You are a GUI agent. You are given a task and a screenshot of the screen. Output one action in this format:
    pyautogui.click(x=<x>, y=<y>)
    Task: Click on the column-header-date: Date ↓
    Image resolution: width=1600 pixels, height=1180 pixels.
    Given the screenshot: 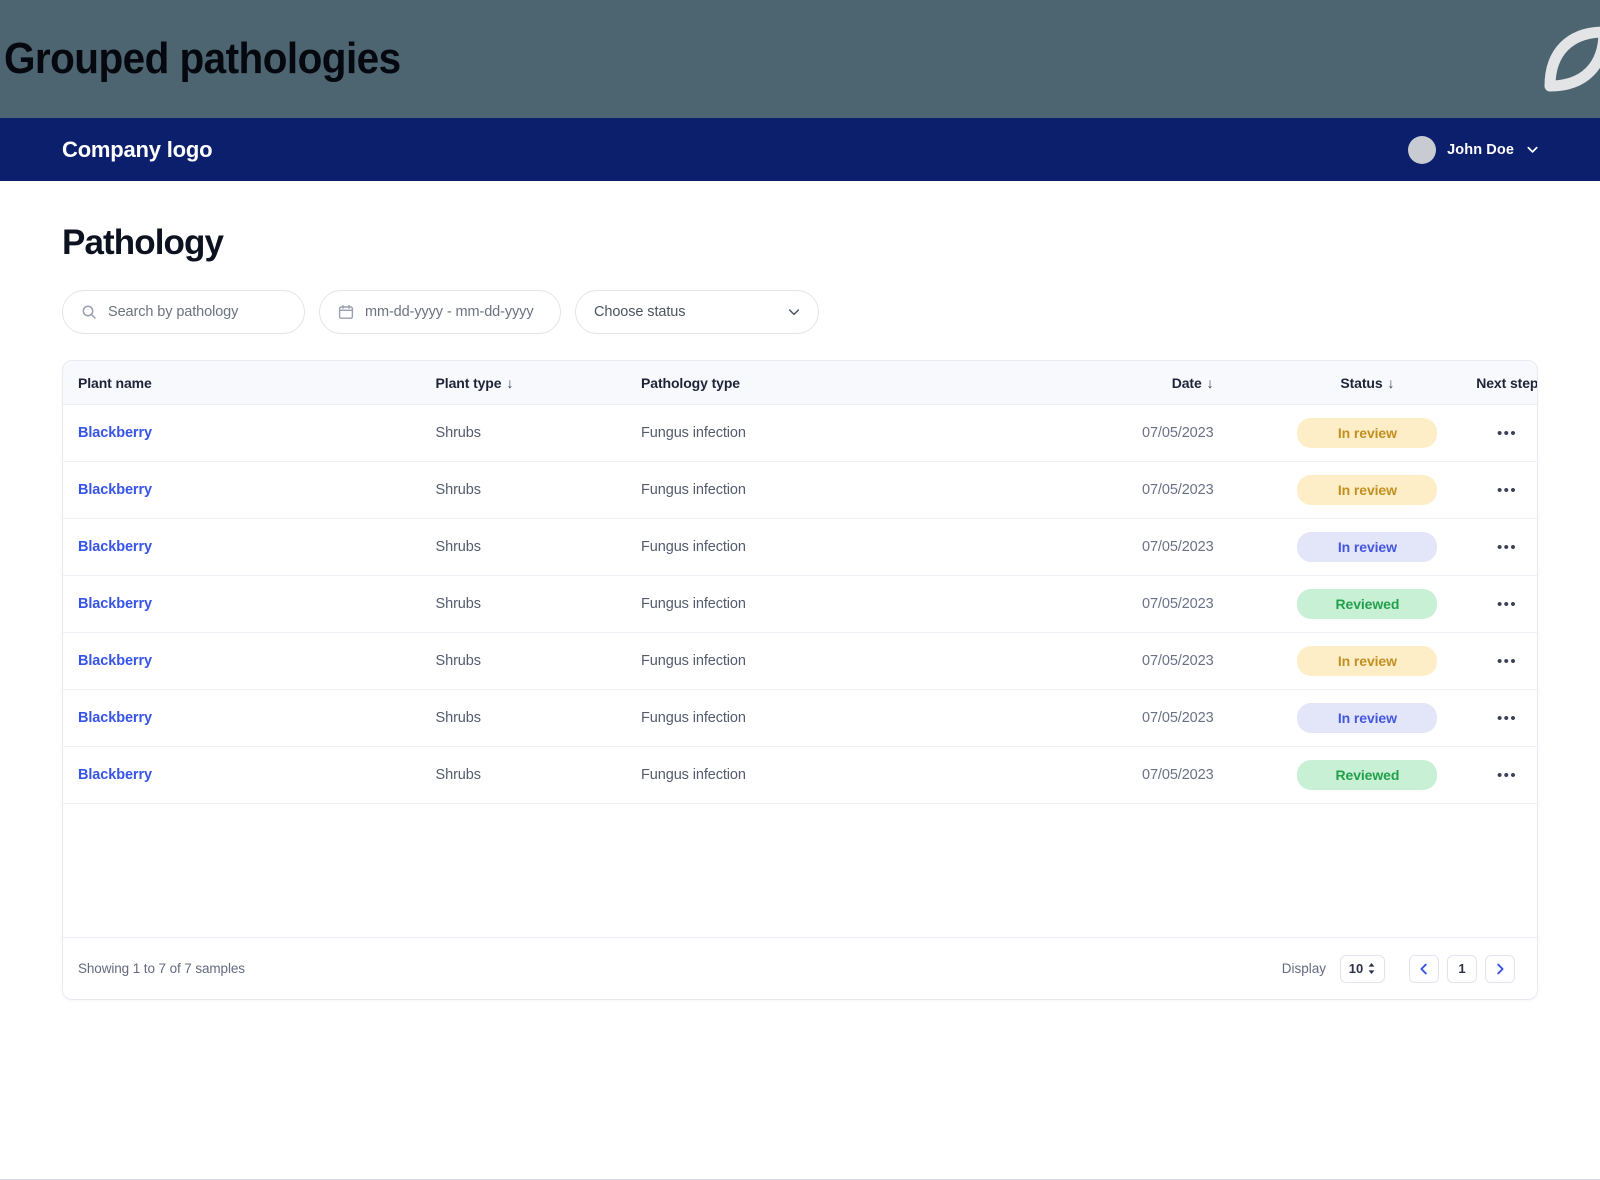 What is the action you would take?
    pyautogui.click(x=1144, y=383)
    